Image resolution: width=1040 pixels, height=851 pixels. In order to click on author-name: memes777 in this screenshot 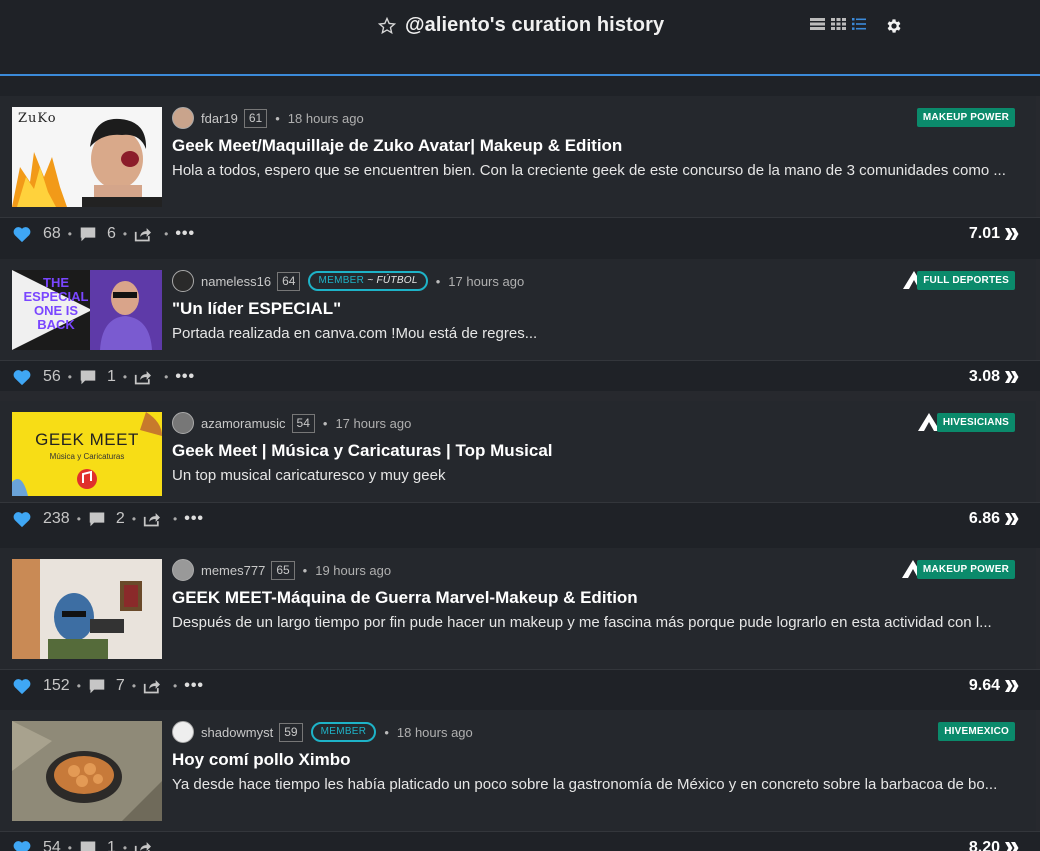, I will do `click(233, 570)`.